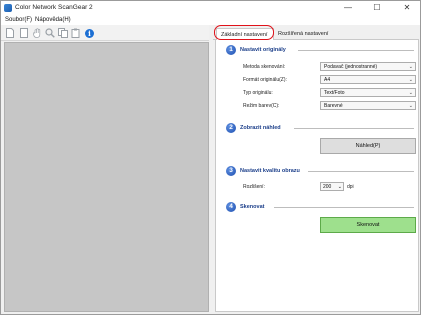  Describe the element at coordinates (252, 207) in the screenshot. I see `section-title: Skenovat` at that location.